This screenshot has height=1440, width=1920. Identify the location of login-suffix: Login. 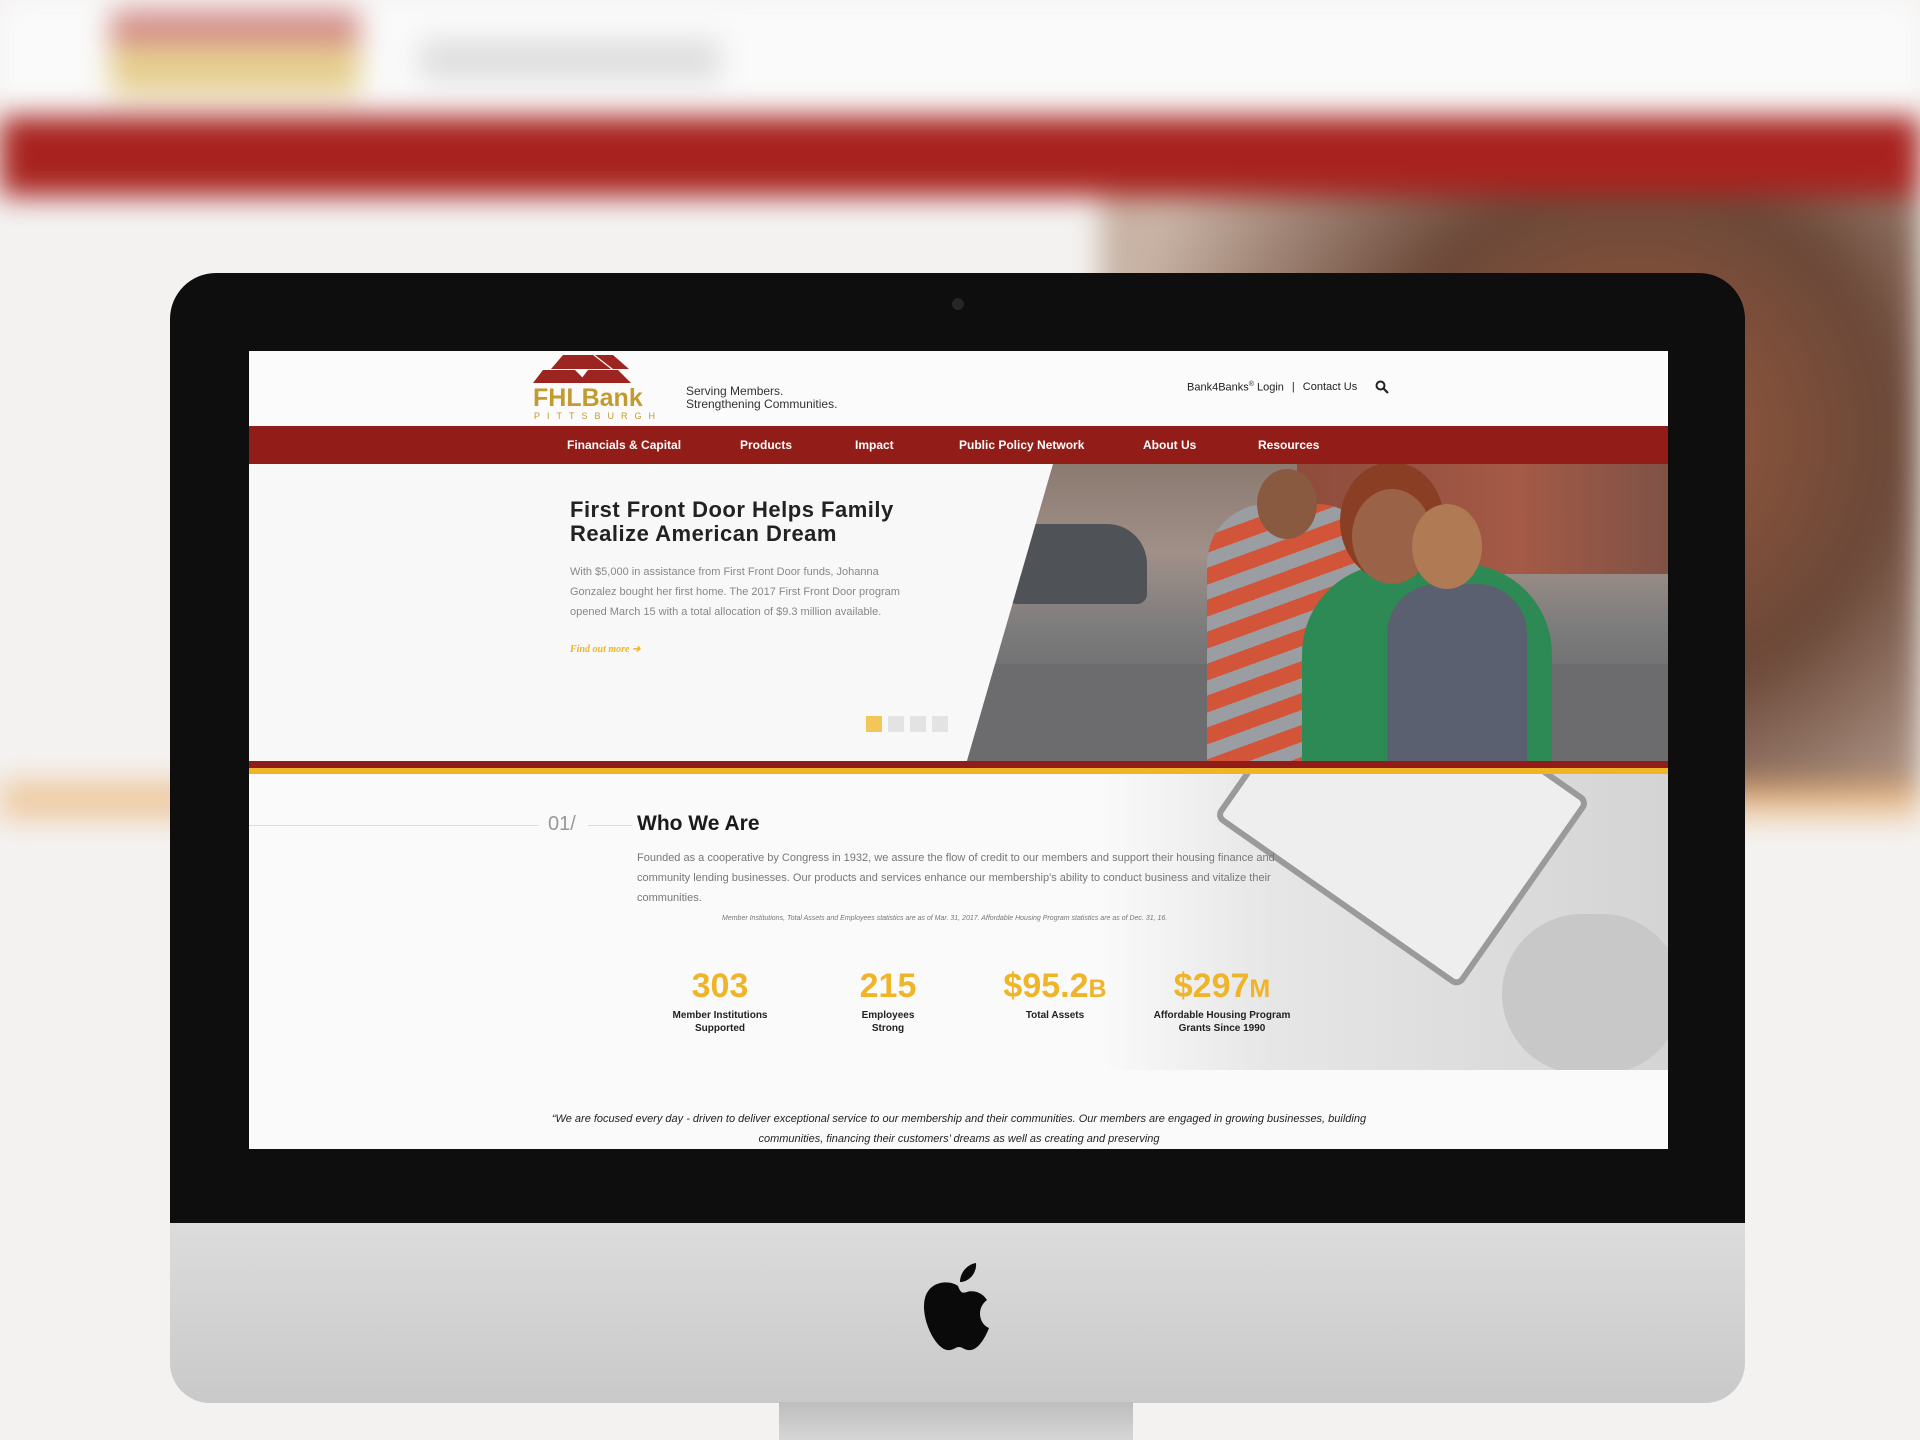
(1268, 387).